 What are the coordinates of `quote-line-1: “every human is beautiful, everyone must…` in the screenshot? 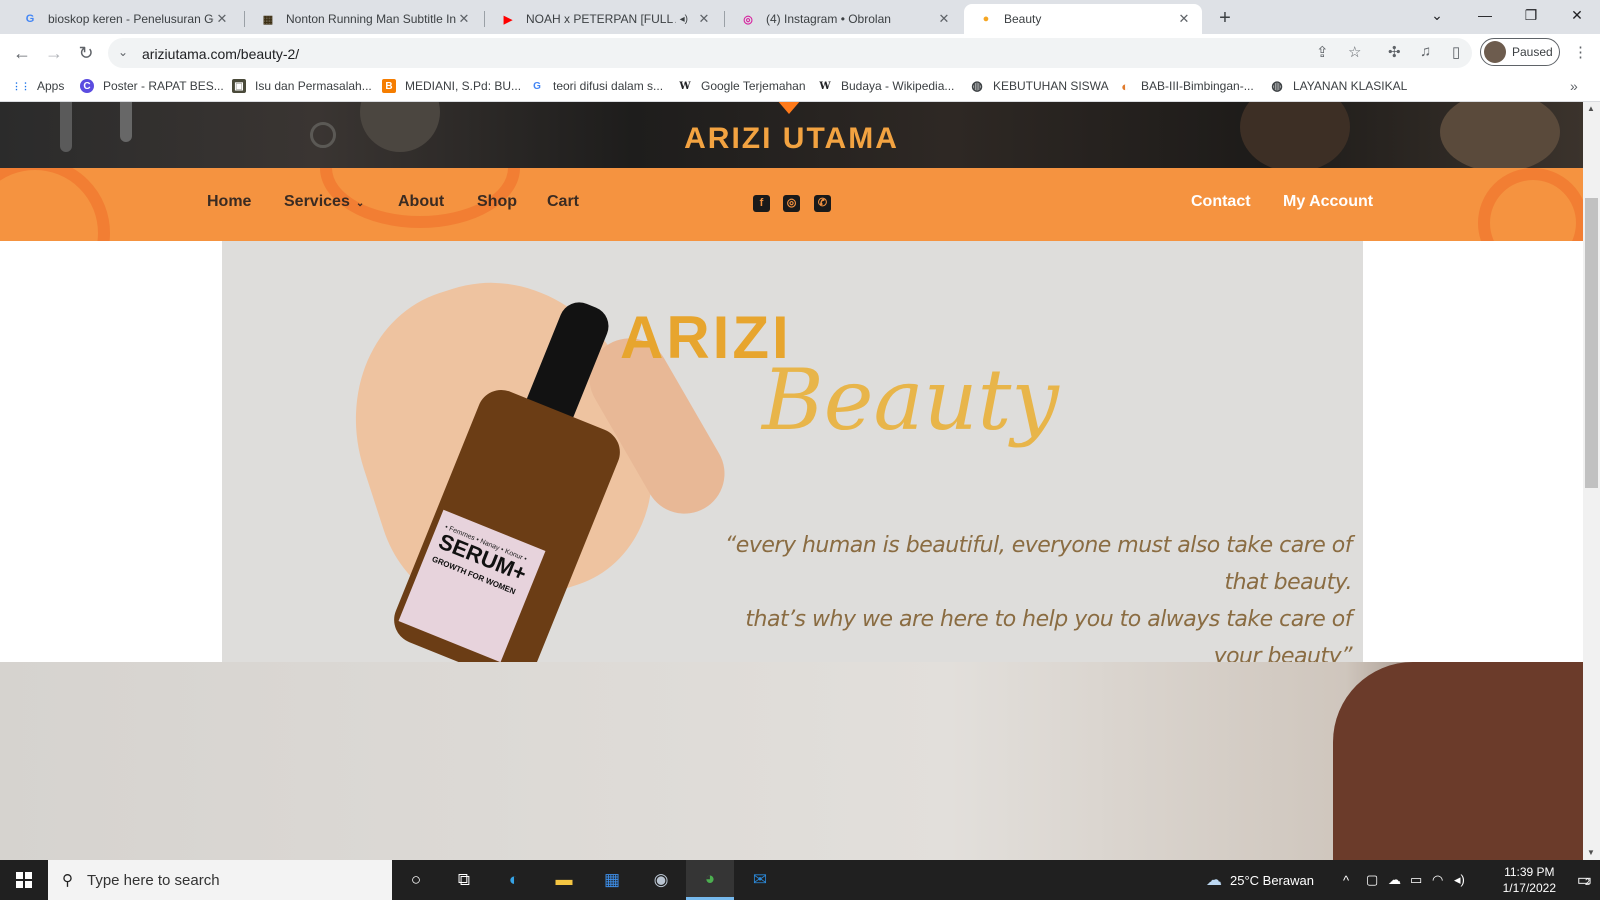 It's located at (1038, 564).